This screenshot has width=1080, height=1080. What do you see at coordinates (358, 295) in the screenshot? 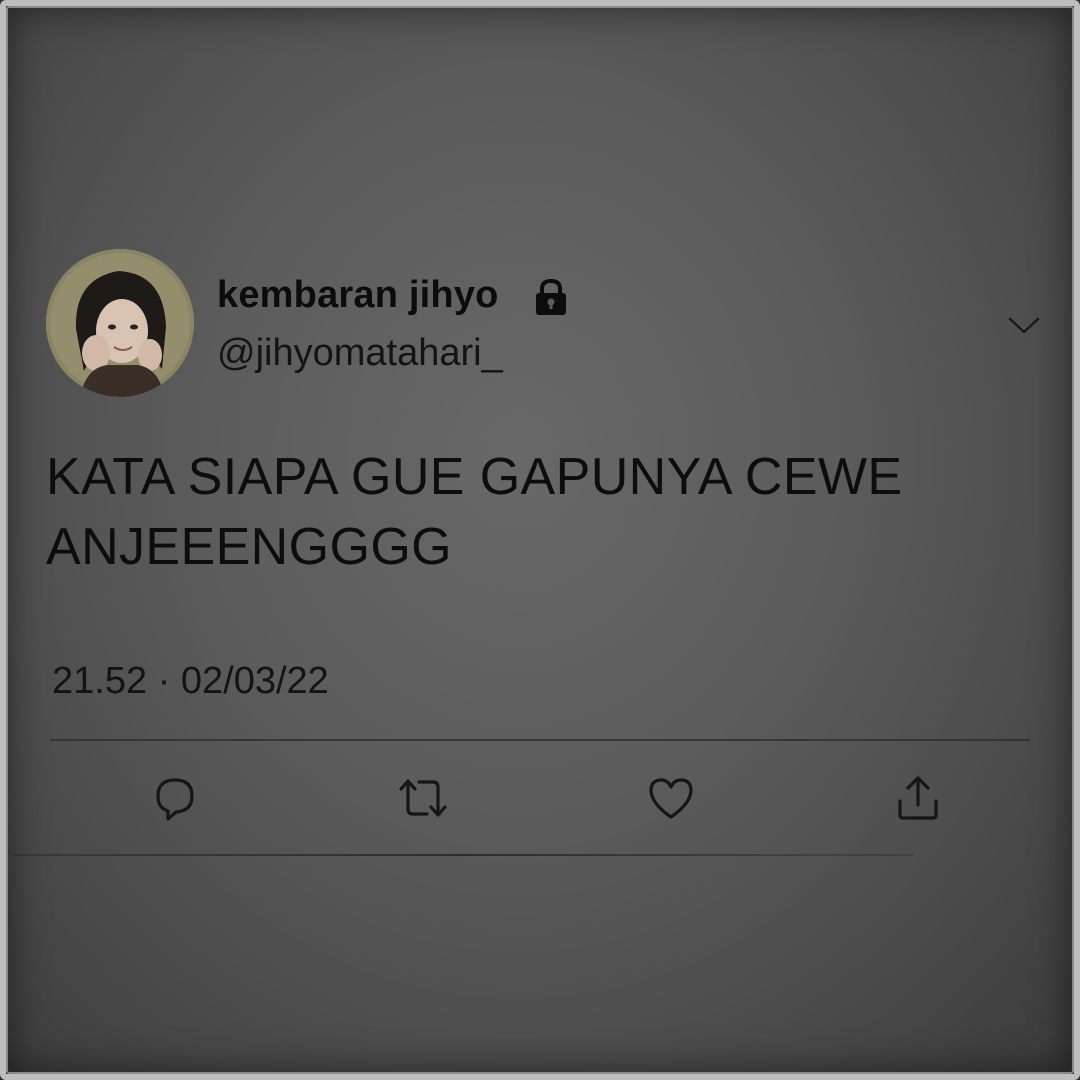
I see `display-name: kembaran jihyo` at bounding box center [358, 295].